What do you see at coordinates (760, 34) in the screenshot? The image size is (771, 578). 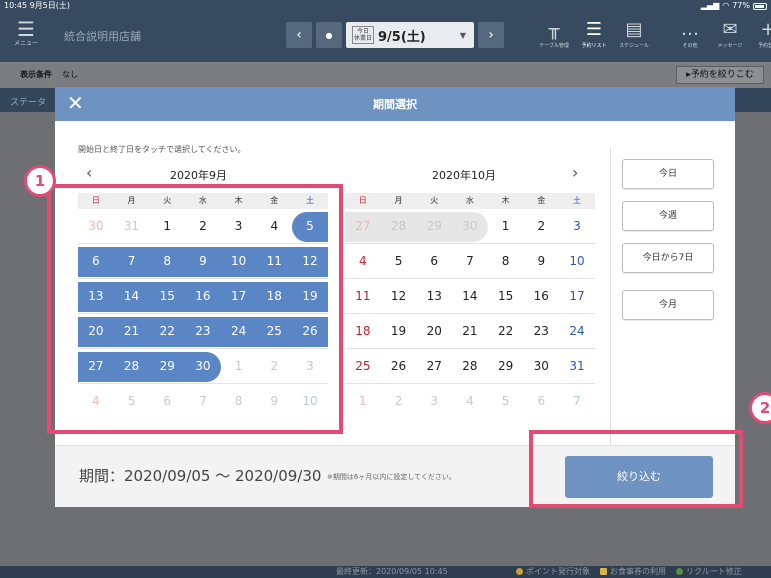 I see `nav-new-reservation-button: + 予約登録` at bounding box center [760, 34].